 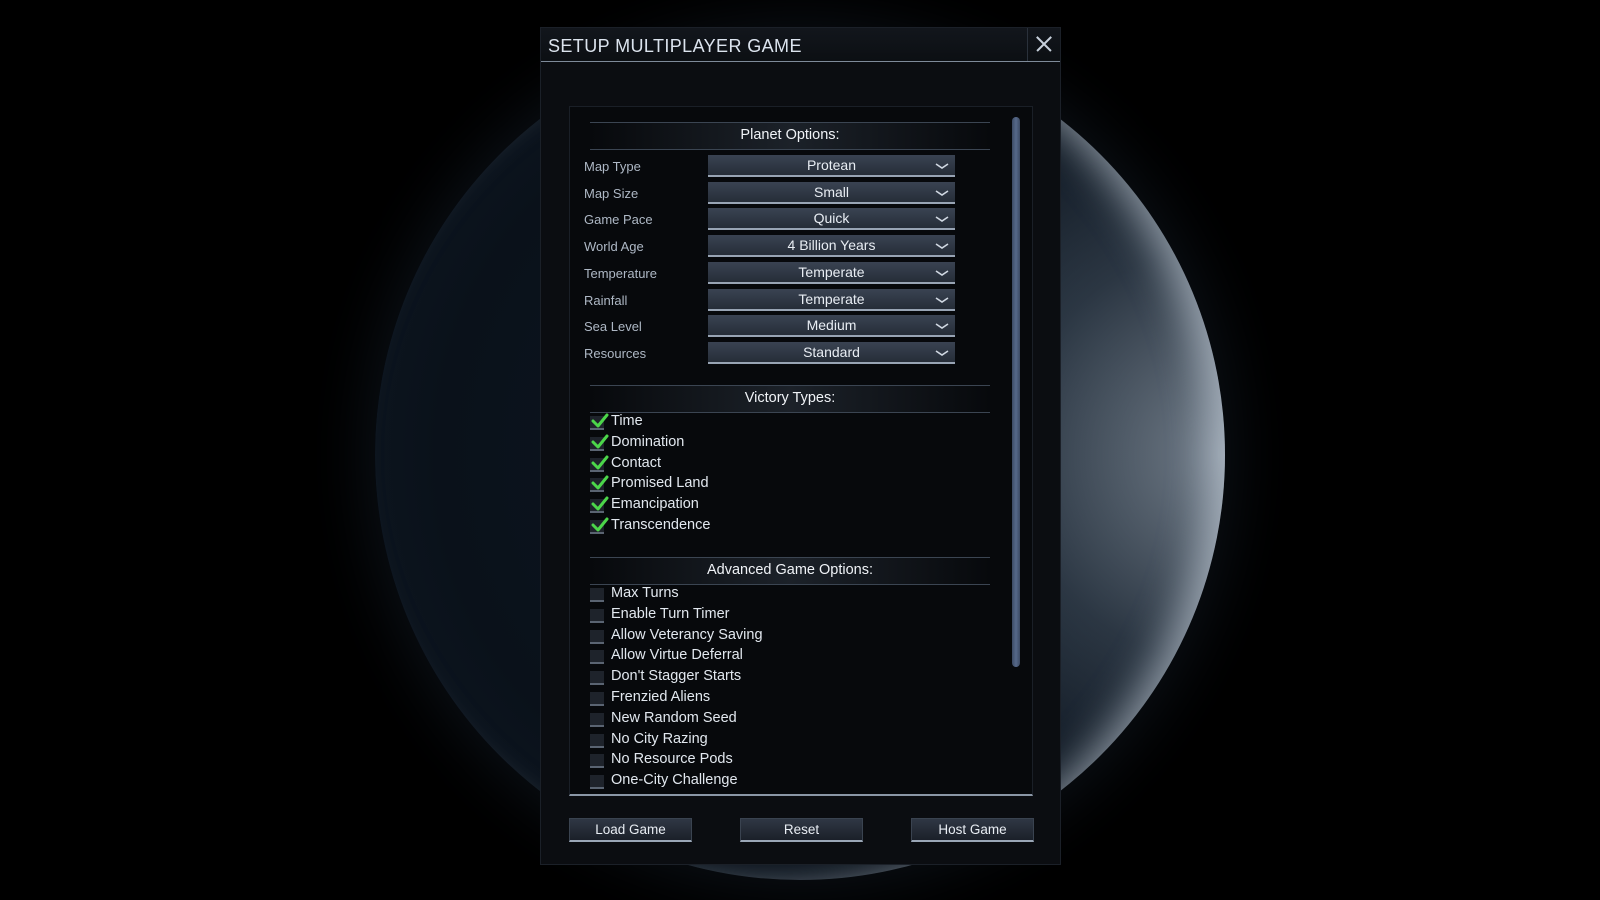 What do you see at coordinates (611, 193) in the screenshot?
I see `option-label: Map Size` at bounding box center [611, 193].